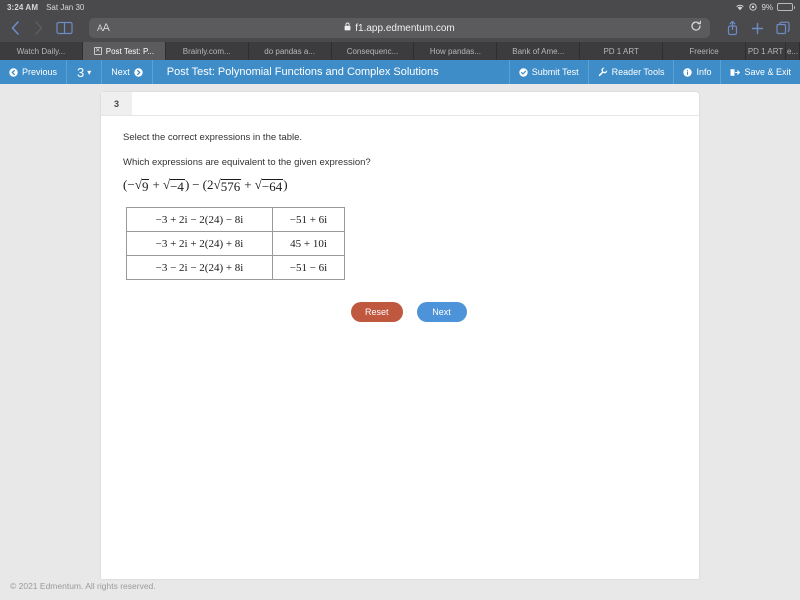  I want to click on table-row: −3 + 2i + 2(24) + 8i 45 + 10i, so click(235, 243).